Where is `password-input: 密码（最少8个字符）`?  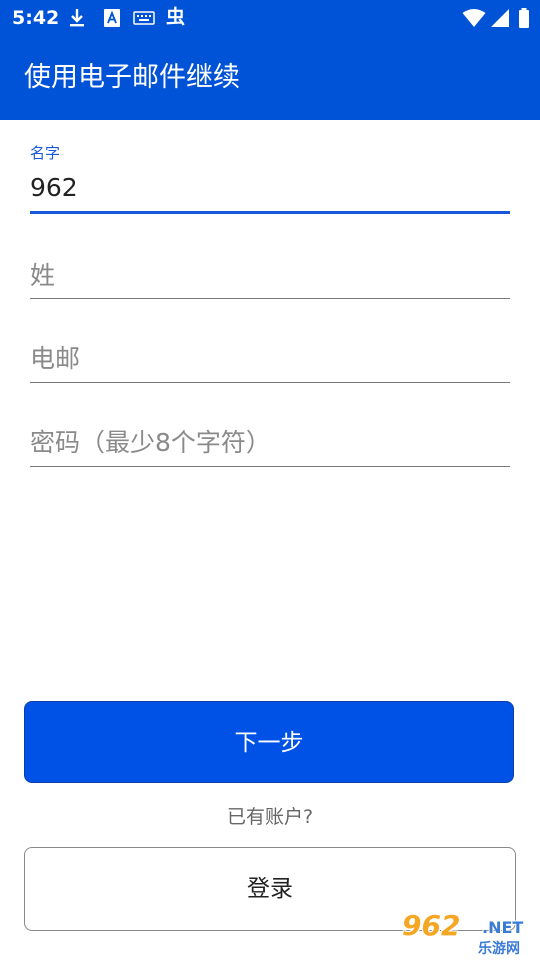 password-input: 密码（最少8个字符） is located at coordinates (150, 443).